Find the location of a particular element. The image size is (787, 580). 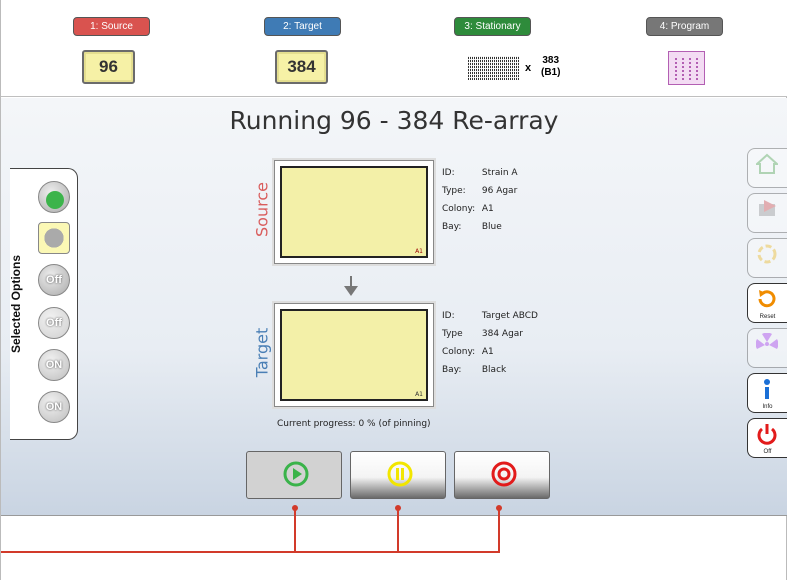

target-plate-marker: A1 is located at coordinates (419, 394).